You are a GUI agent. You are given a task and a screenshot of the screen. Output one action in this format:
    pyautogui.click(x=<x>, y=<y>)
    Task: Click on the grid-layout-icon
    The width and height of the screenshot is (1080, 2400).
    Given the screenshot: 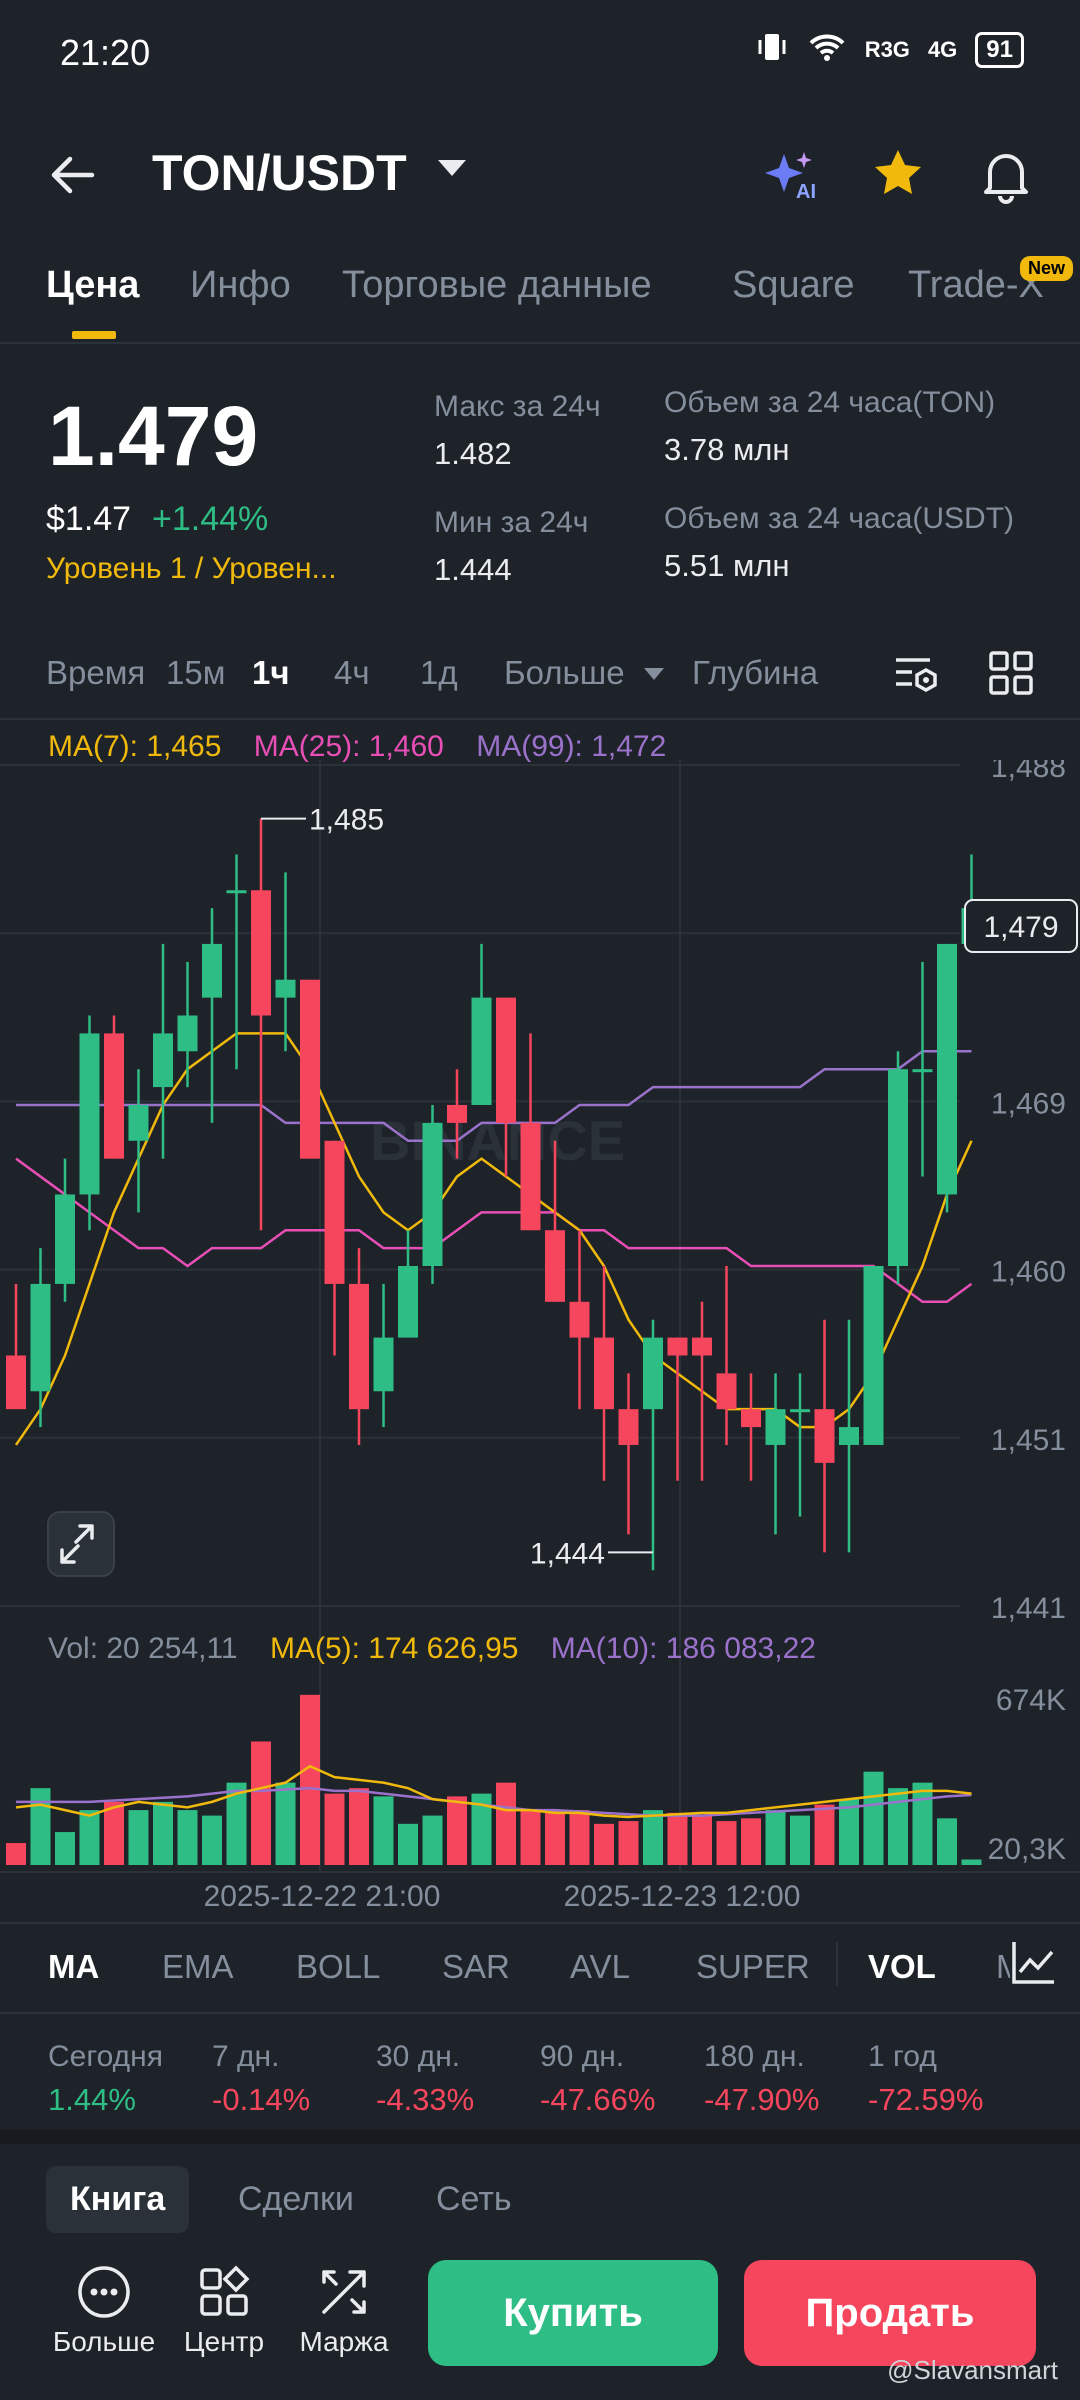 What is the action you would take?
    pyautogui.click(x=1011, y=675)
    